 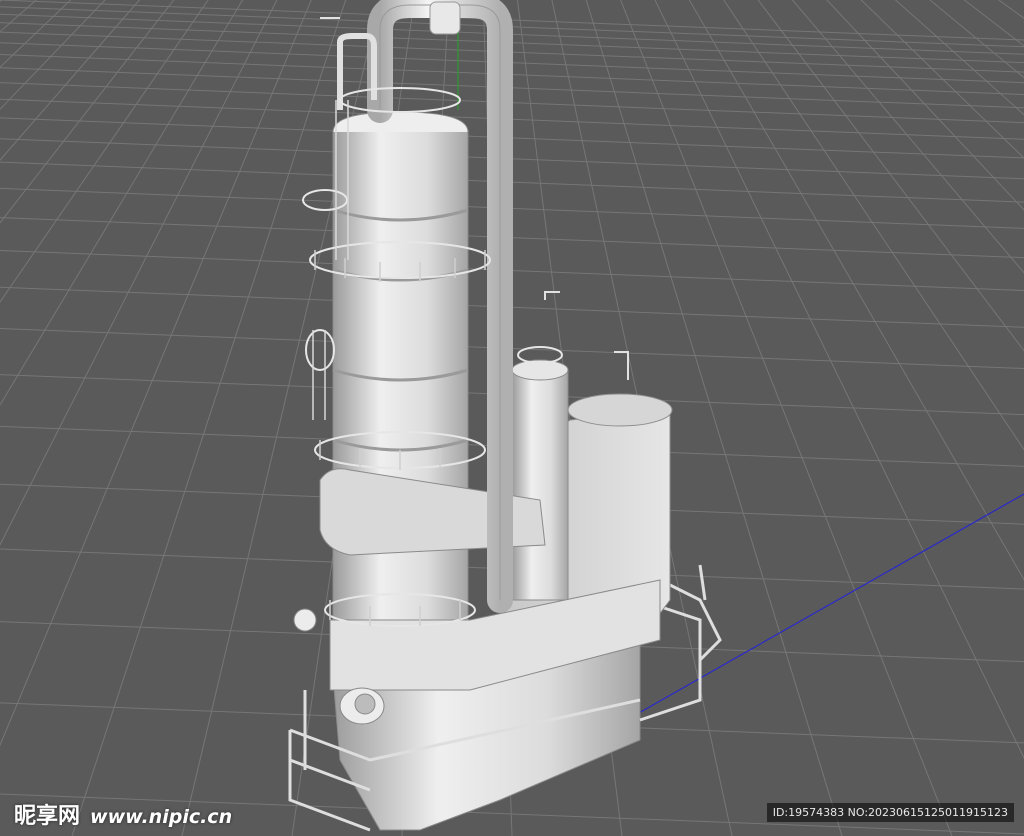 What do you see at coordinates (445, 18) in the screenshot?
I see `pipe-flange` at bounding box center [445, 18].